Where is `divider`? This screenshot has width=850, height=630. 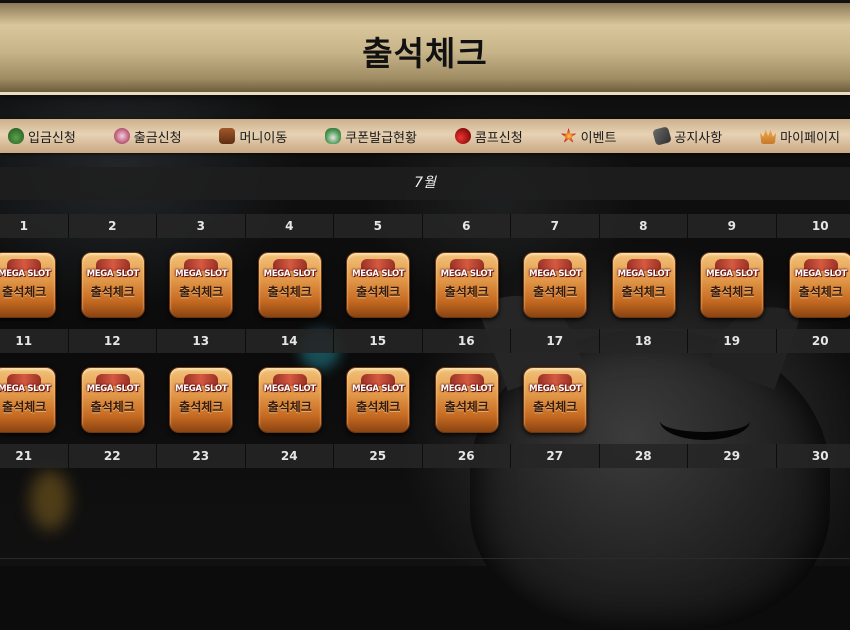
divider is located at coordinates (425, 558).